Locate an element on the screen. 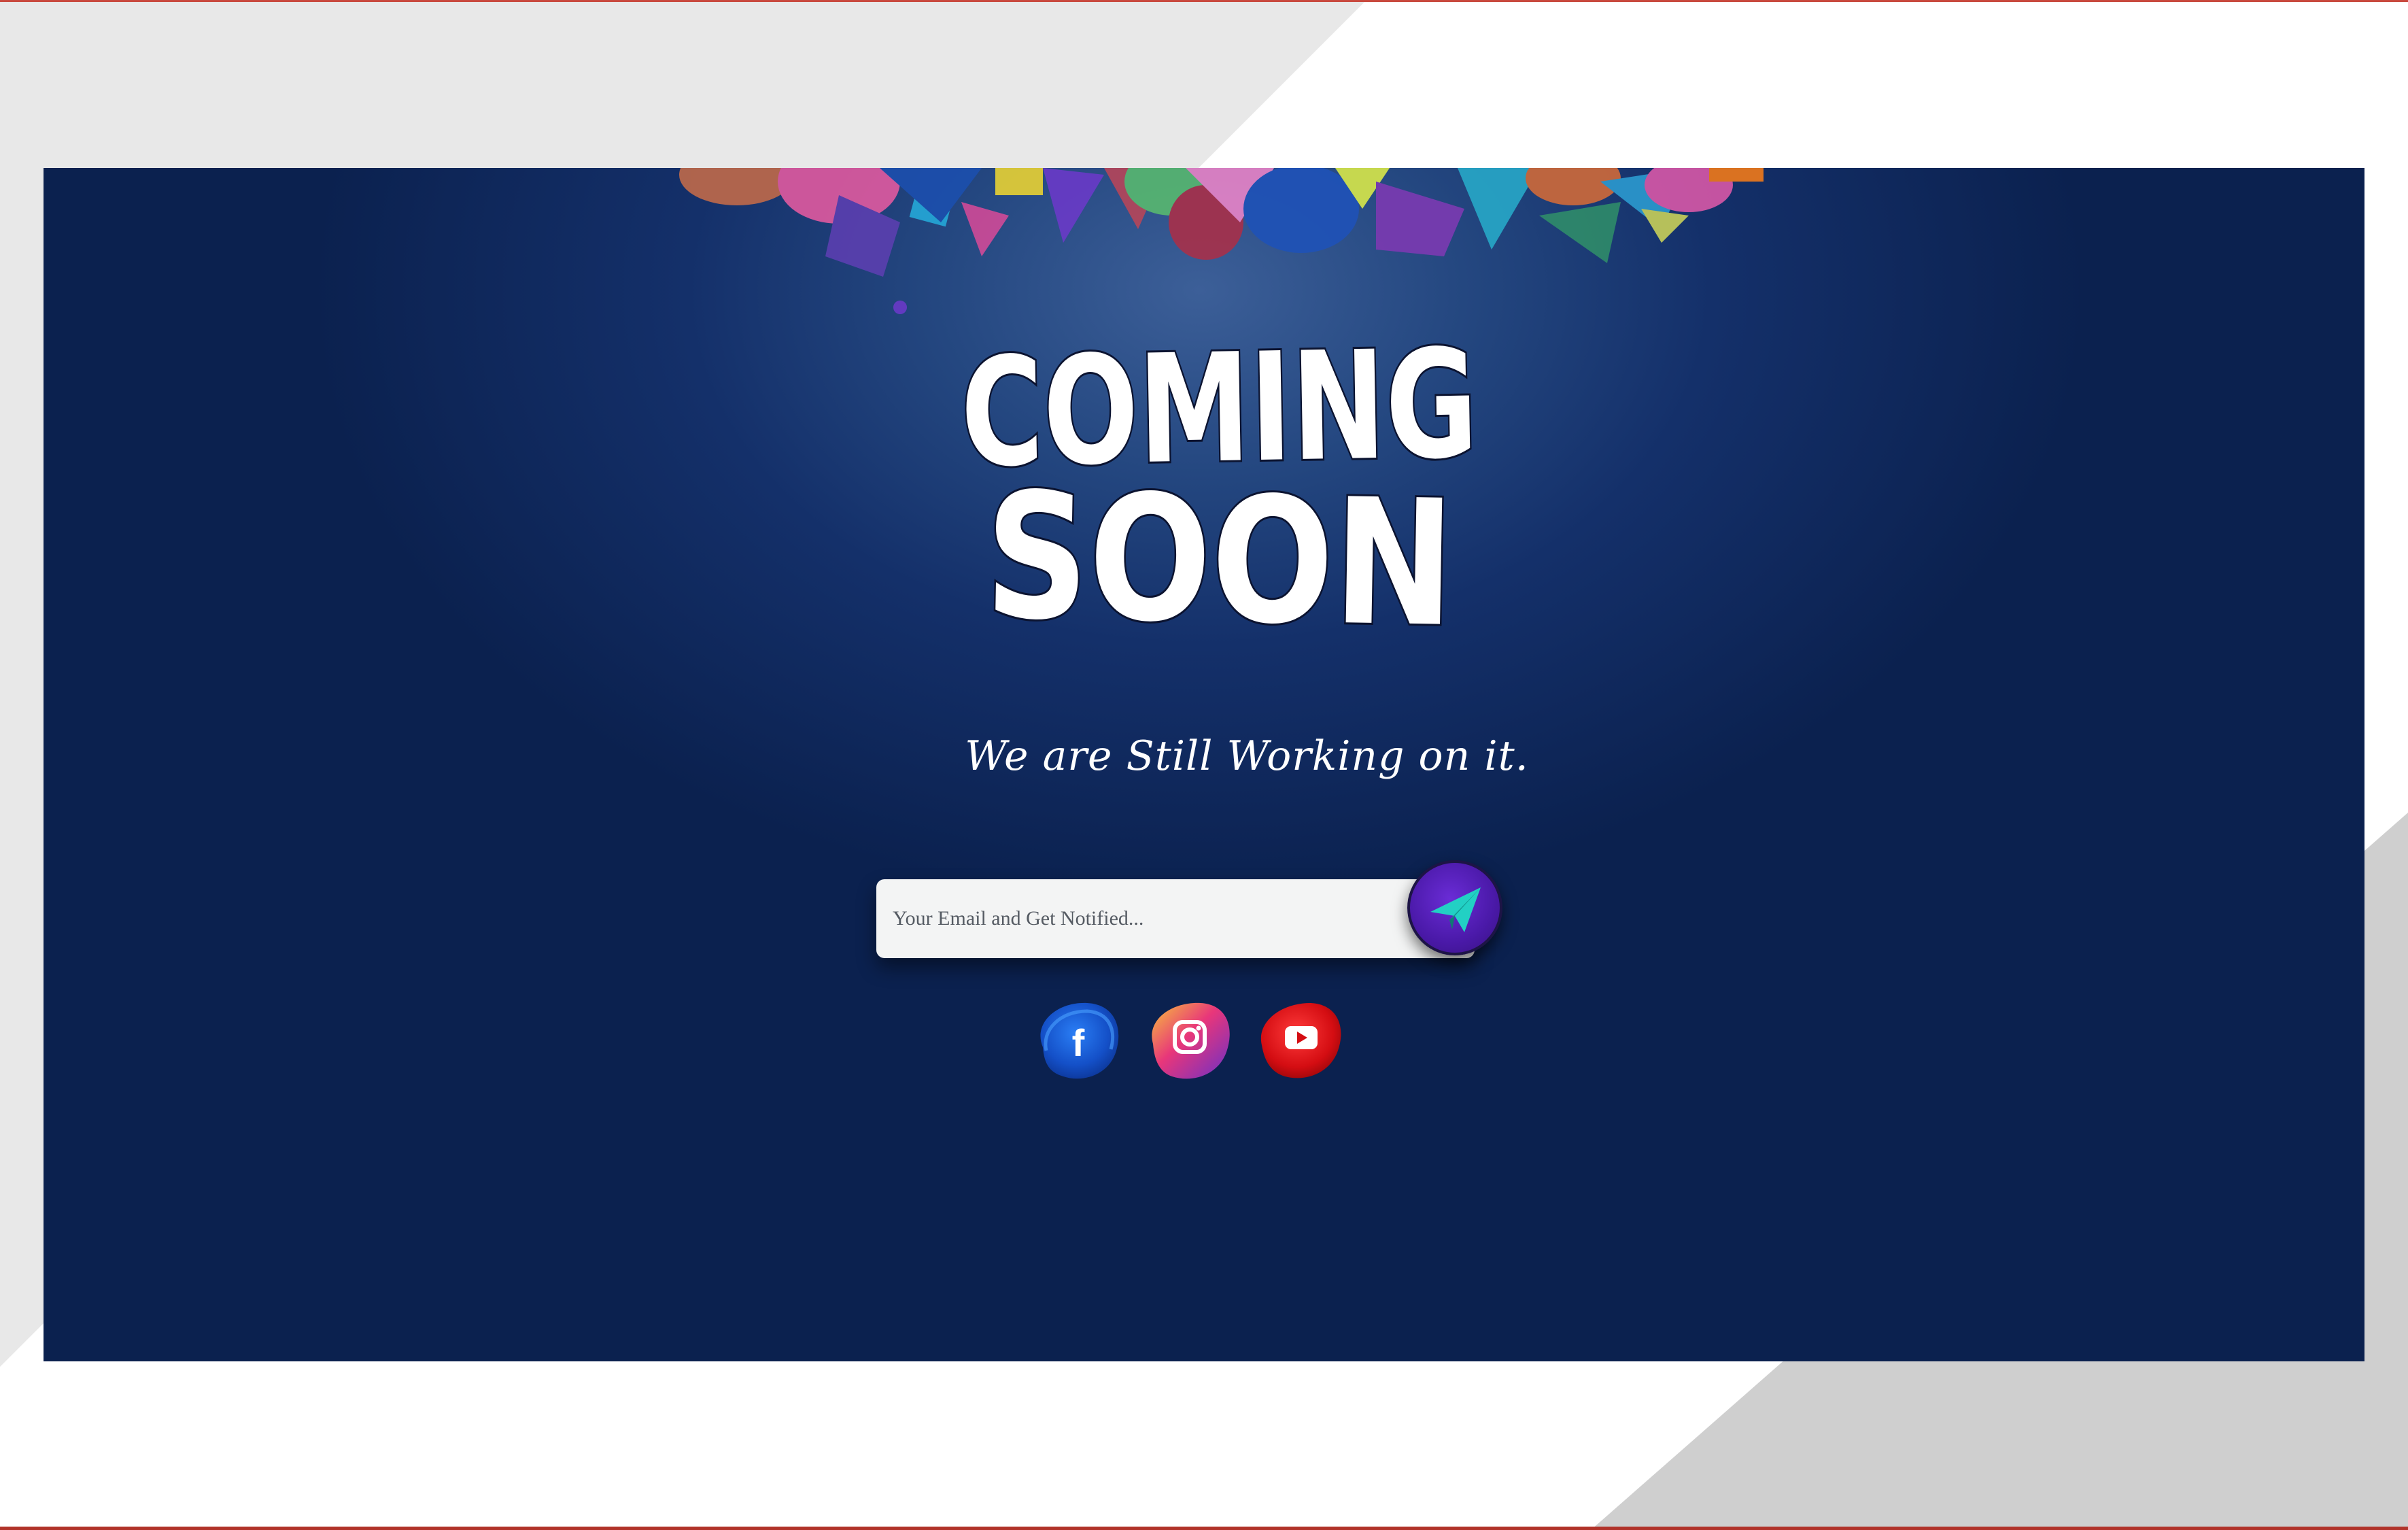 This screenshot has height=1530, width=2408. email-input is located at coordinates (1175, 919).